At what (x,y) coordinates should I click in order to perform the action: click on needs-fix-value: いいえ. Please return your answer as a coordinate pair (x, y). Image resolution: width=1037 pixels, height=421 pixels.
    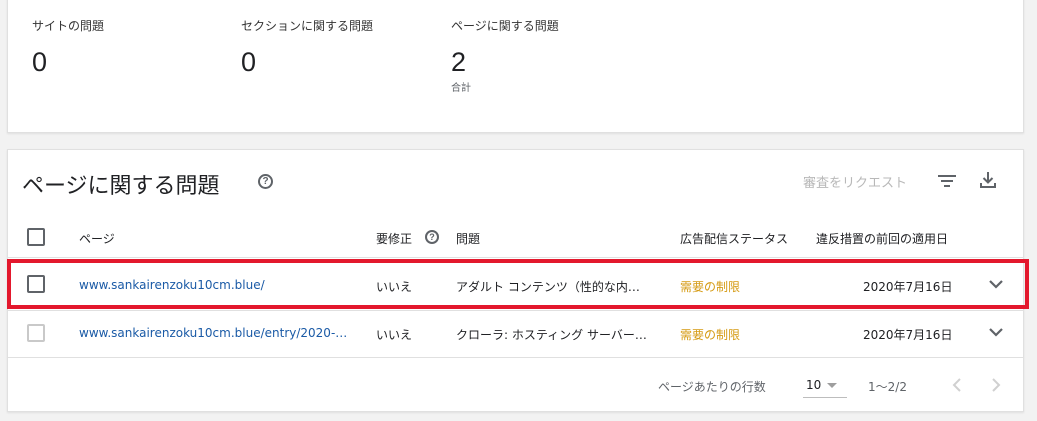
    Looking at the image, I should click on (394, 335).